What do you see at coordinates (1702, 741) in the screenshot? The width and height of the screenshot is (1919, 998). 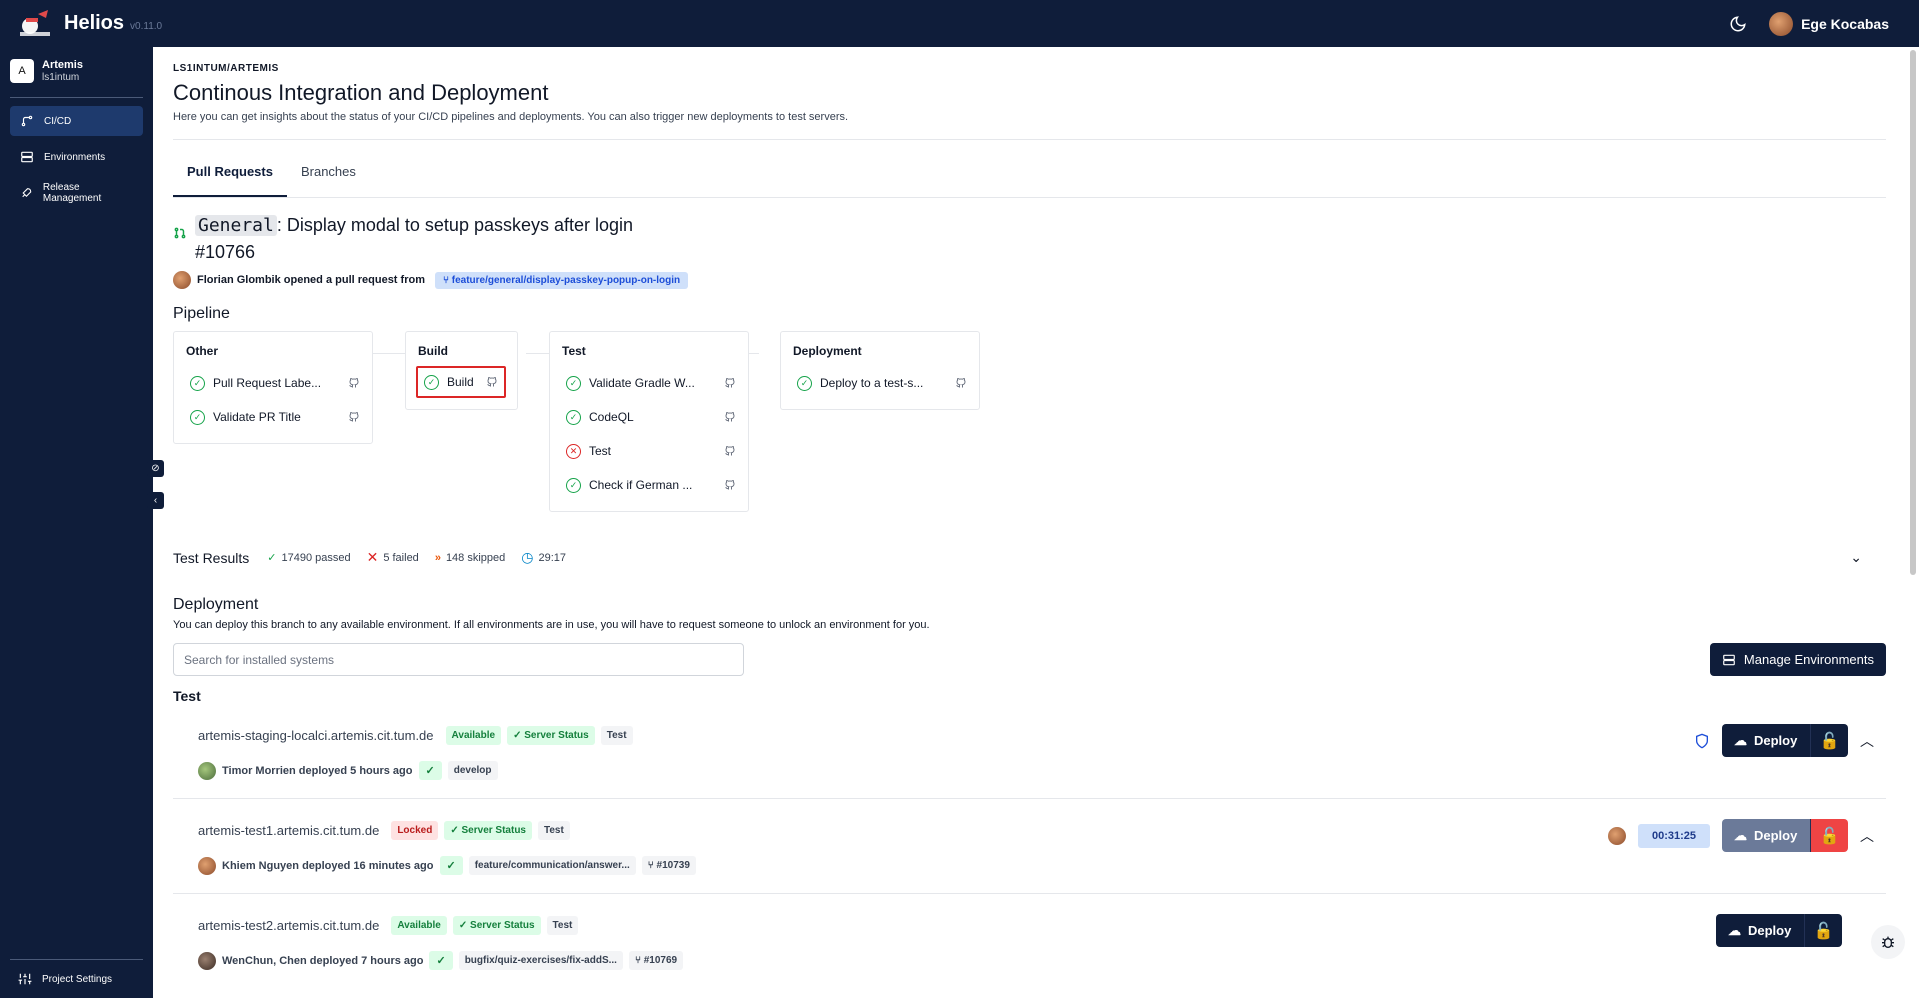 I see `shield-icon` at bounding box center [1702, 741].